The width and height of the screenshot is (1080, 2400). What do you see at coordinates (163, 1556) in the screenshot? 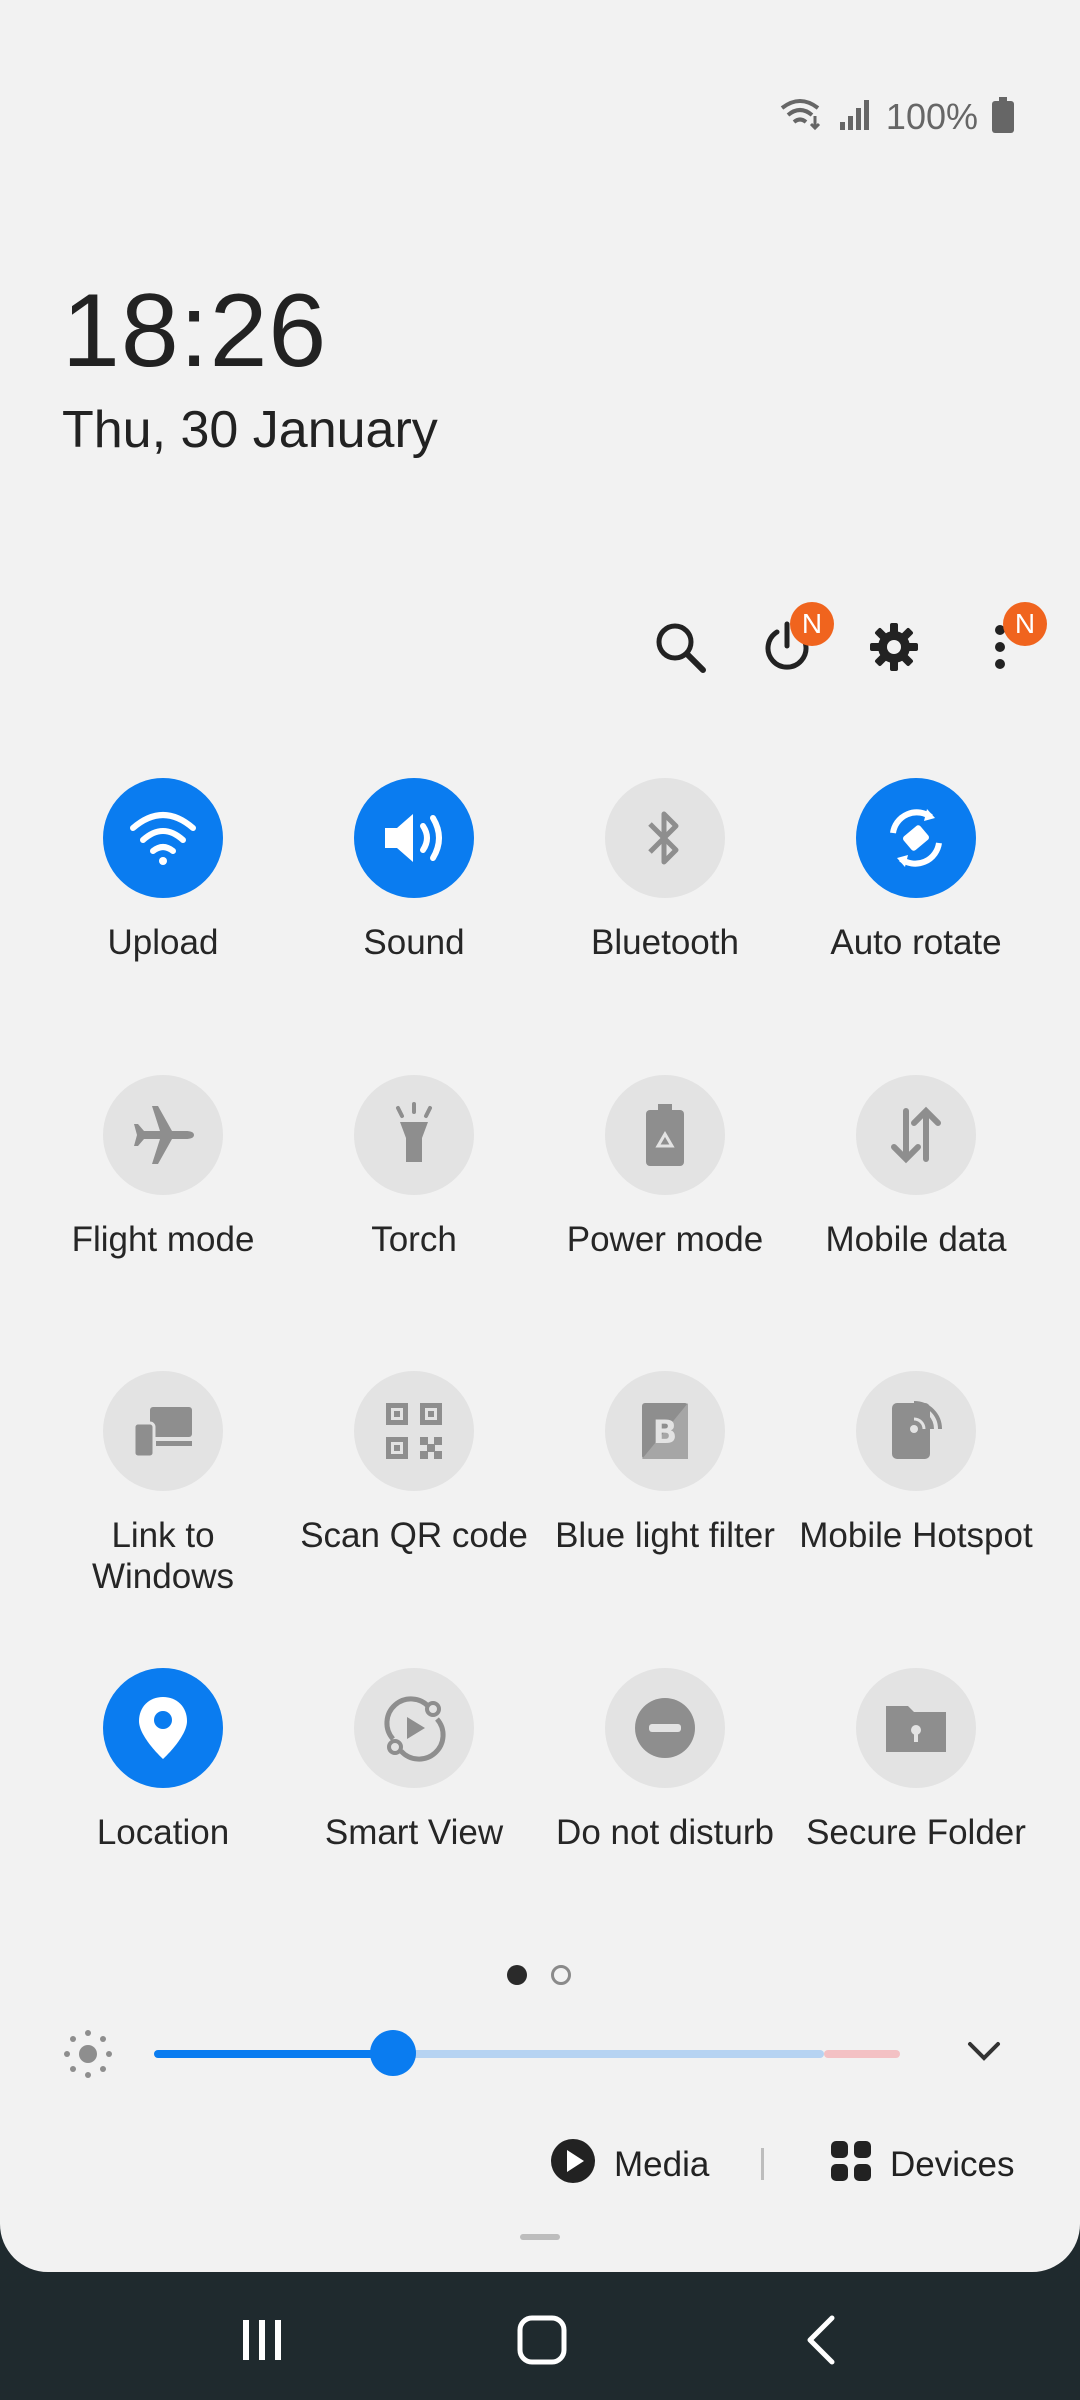
I see `tile-label: Link to Windows` at bounding box center [163, 1556].